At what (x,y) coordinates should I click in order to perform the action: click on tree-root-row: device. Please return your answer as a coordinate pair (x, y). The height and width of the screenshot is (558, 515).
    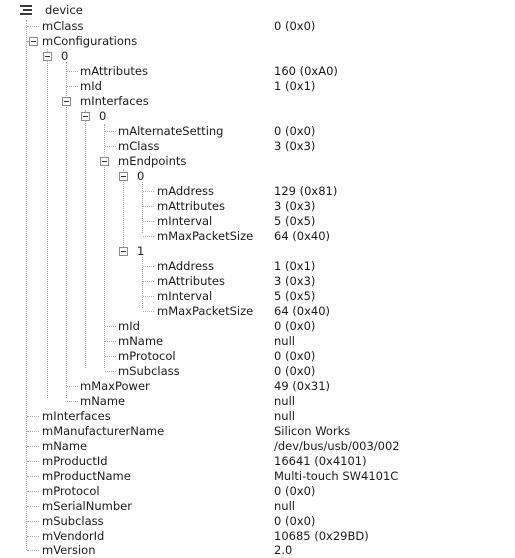
    Looking at the image, I should click on (257, 10).